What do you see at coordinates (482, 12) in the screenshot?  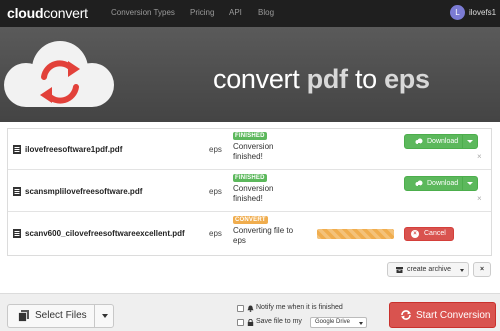 I see `user-name: ilovefs1` at bounding box center [482, 12].